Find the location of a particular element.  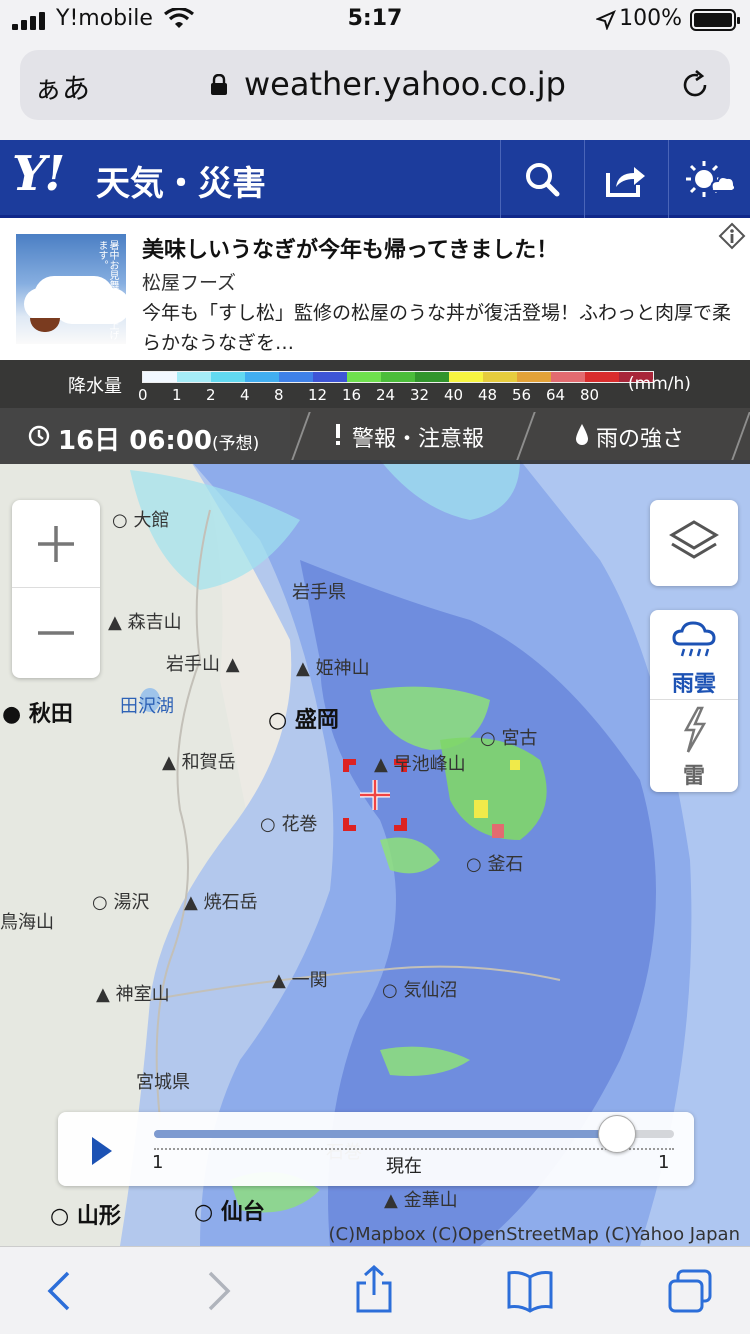

place-waga: ▲ 和賀岳 is located at coordinates (199, 762).